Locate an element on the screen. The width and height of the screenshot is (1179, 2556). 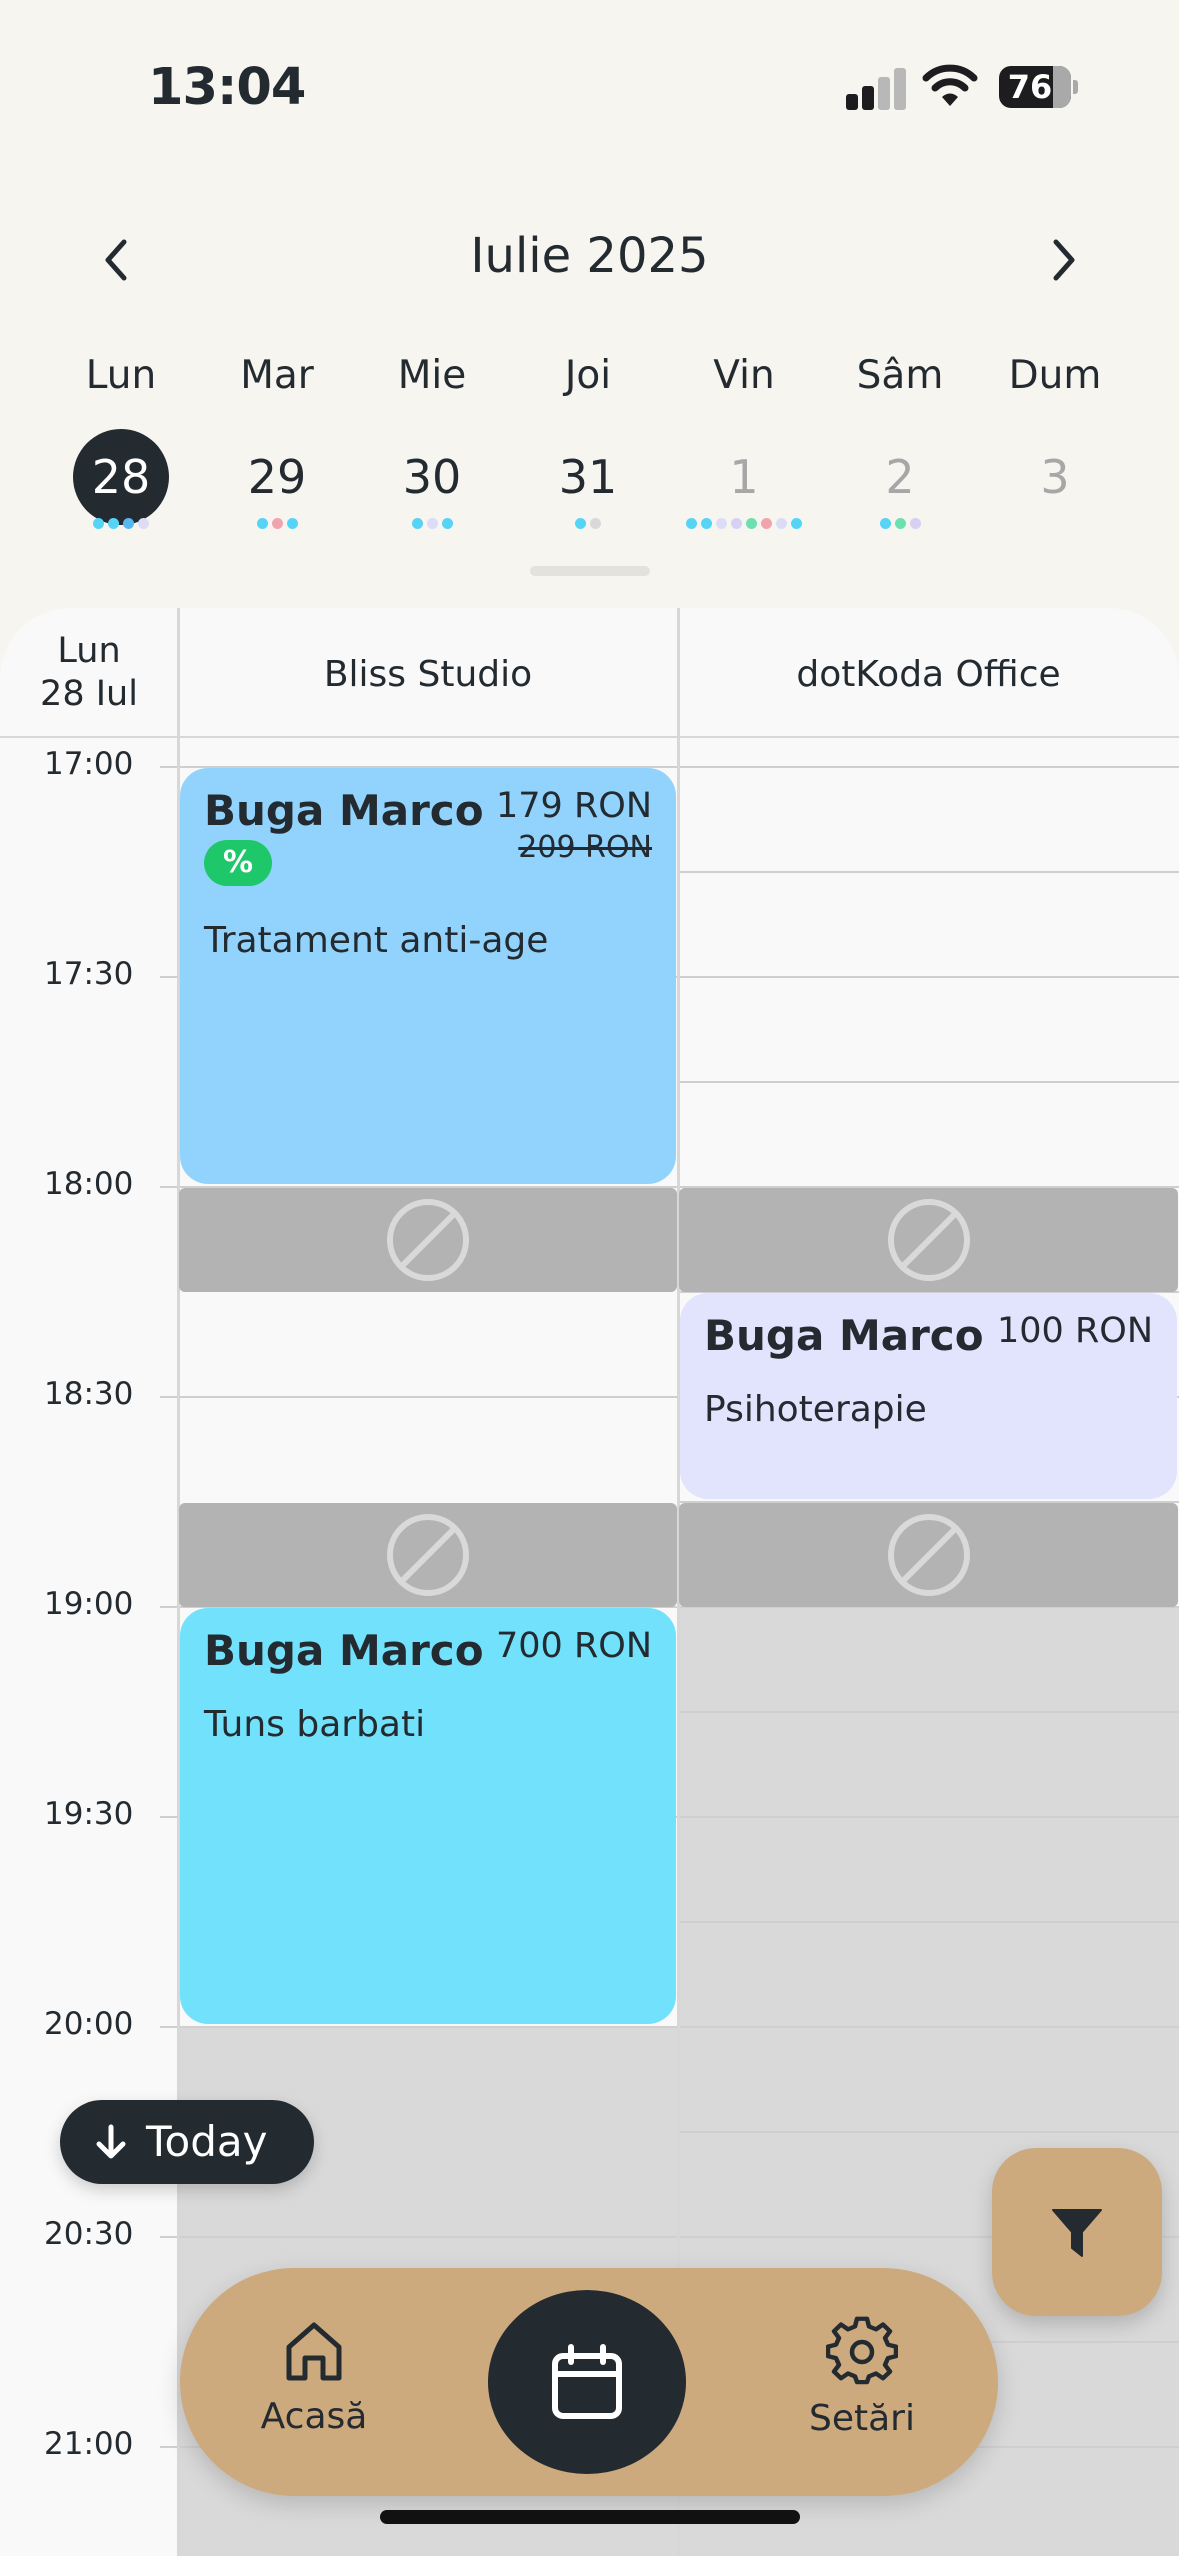
time-label: 19:00 is located at coordinates (89, 1604).